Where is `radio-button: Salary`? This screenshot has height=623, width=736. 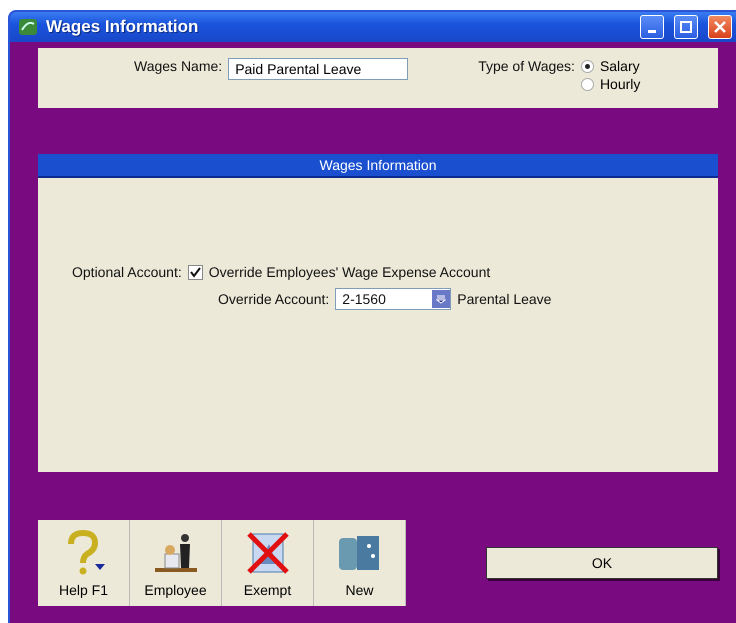
radio-button: Salary is located at coordinates (610, 66).